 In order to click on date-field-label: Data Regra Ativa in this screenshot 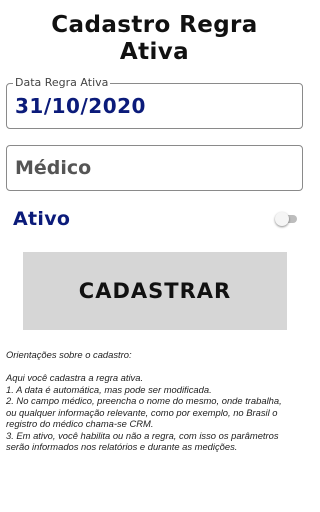, I will do `click(62, 83)`.